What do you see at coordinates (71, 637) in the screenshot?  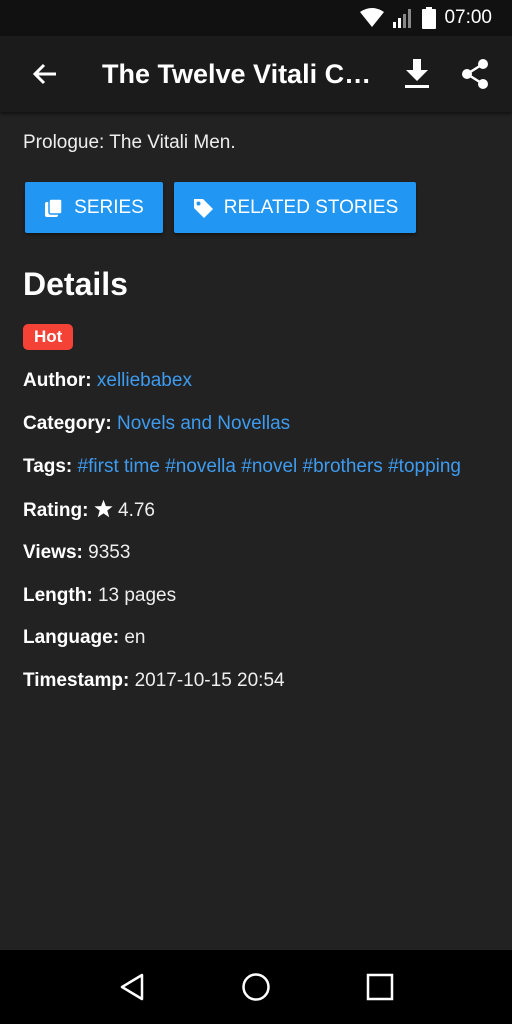 I see `language-label: Language:` at bounding box center [71, 637].